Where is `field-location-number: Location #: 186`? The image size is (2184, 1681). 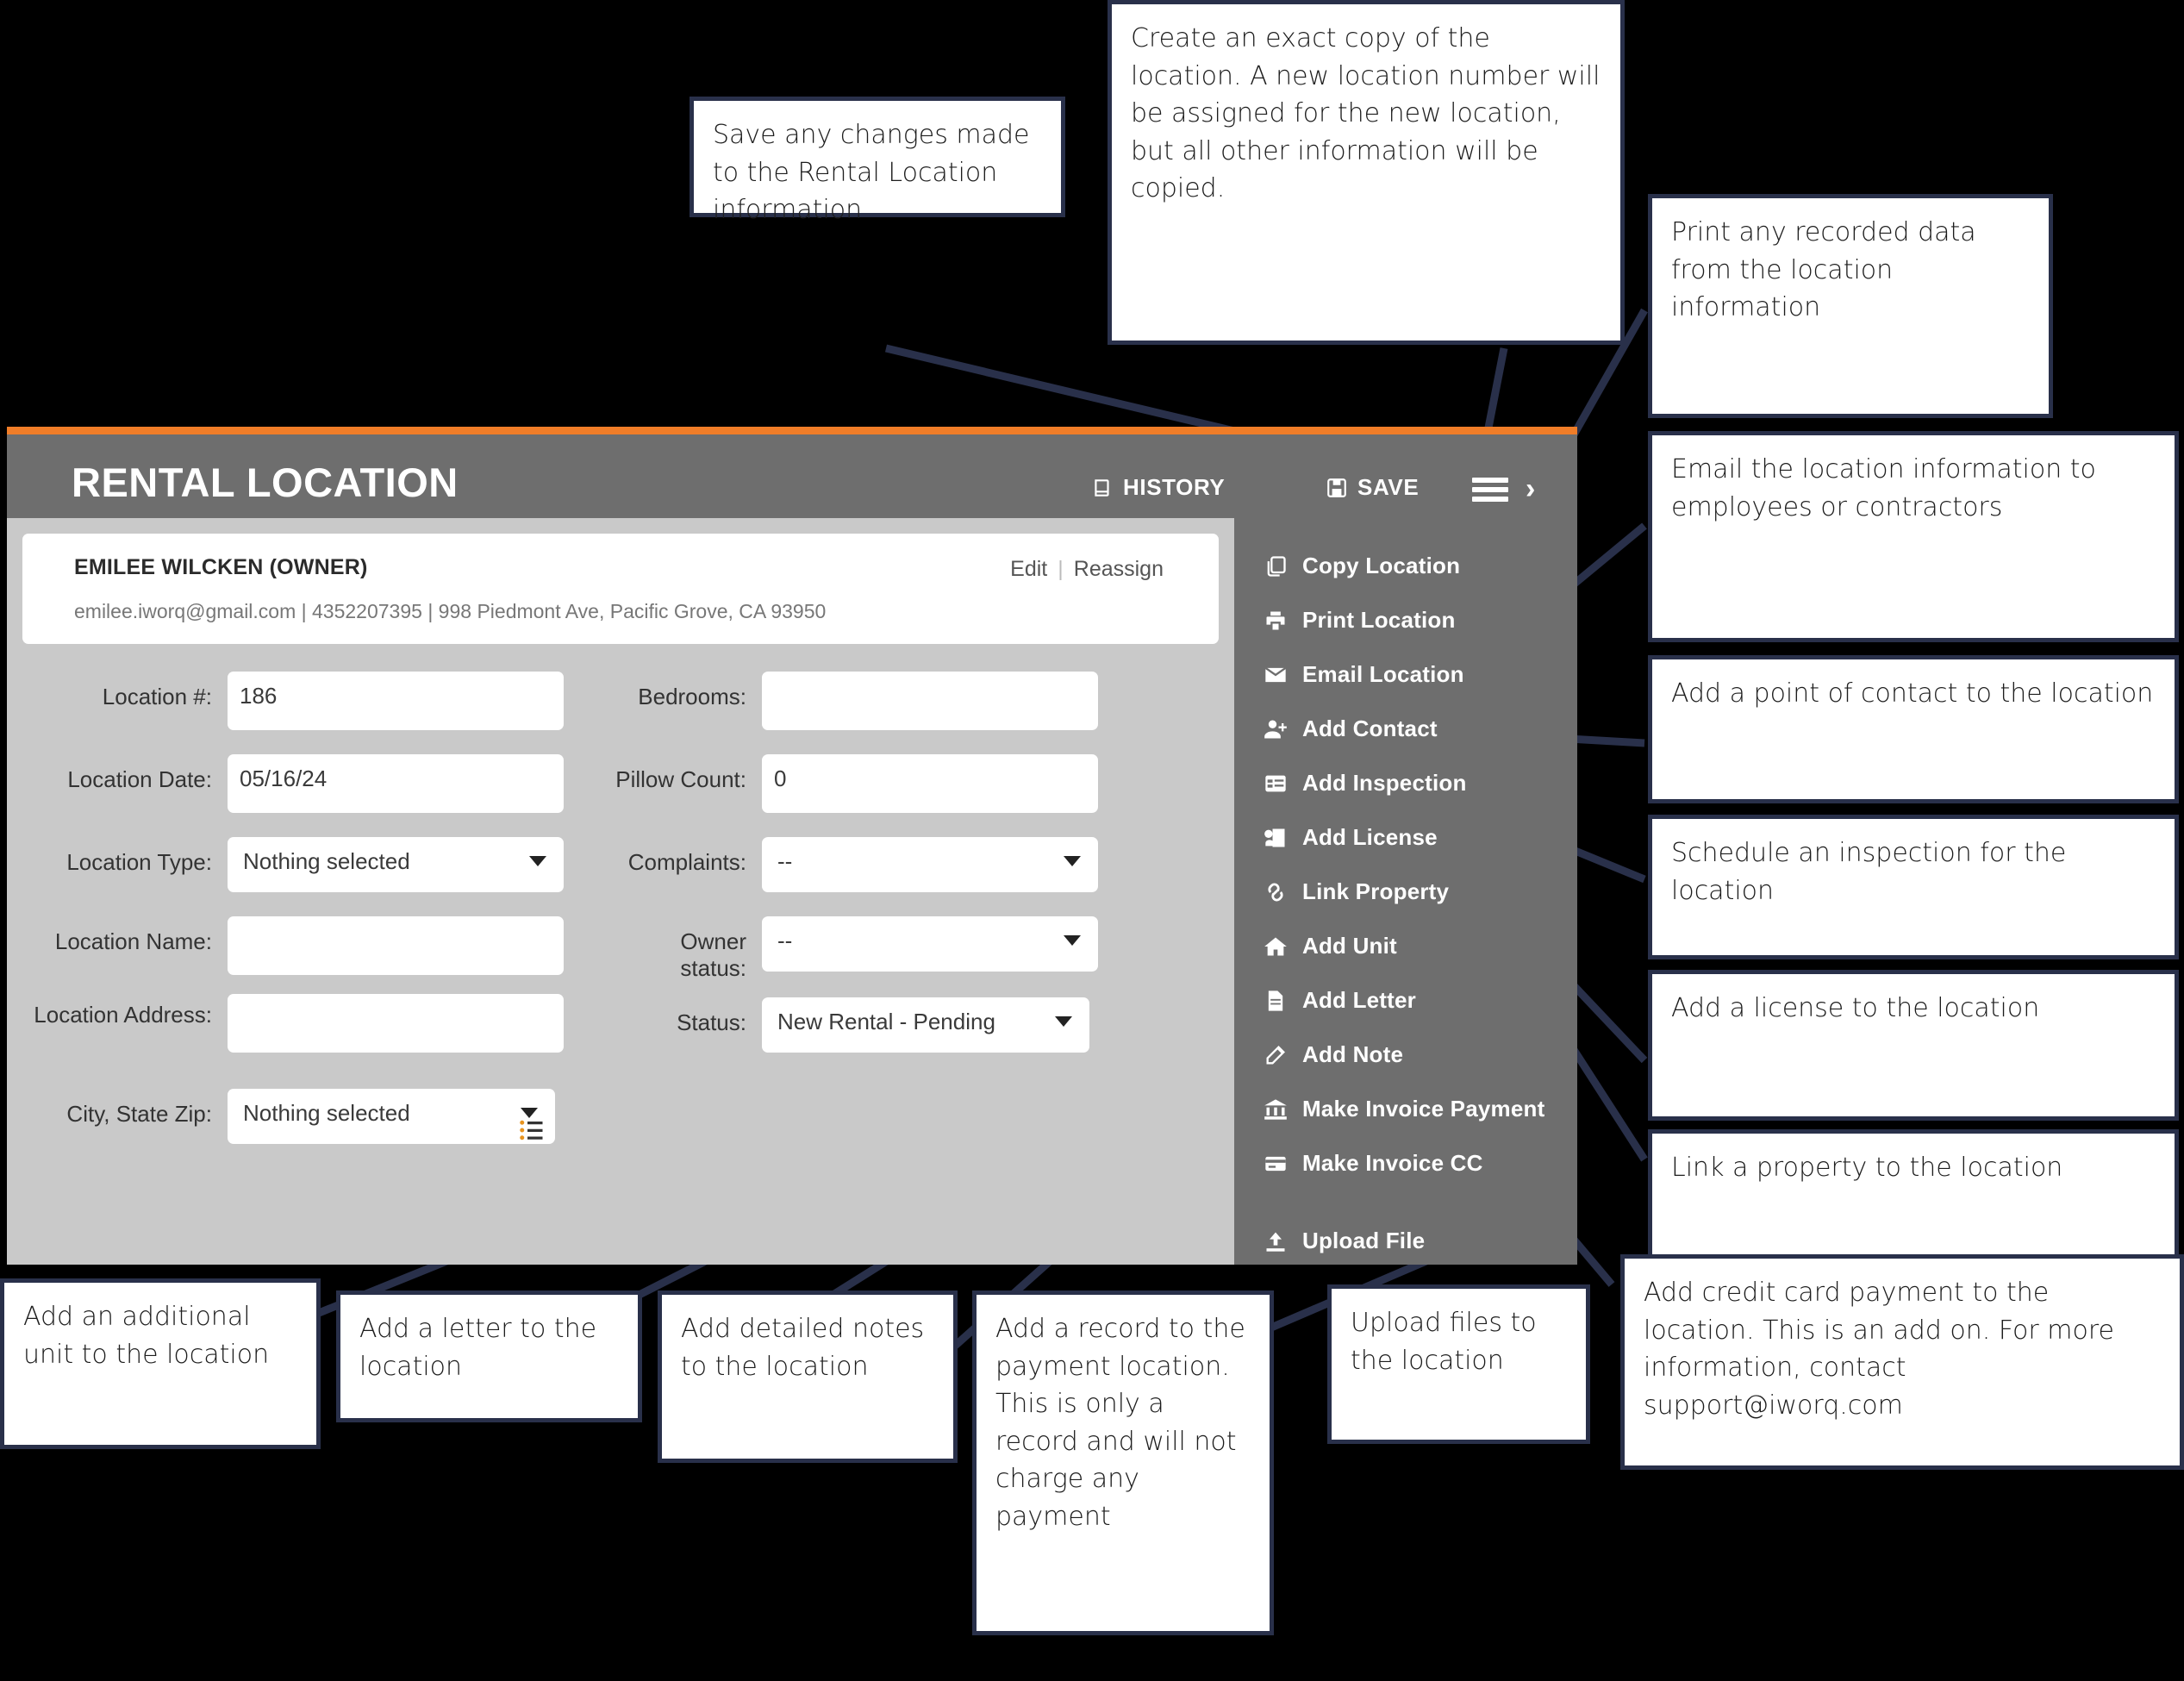 field-location-number: Location #: 186 is located at coordinates (293, 701).